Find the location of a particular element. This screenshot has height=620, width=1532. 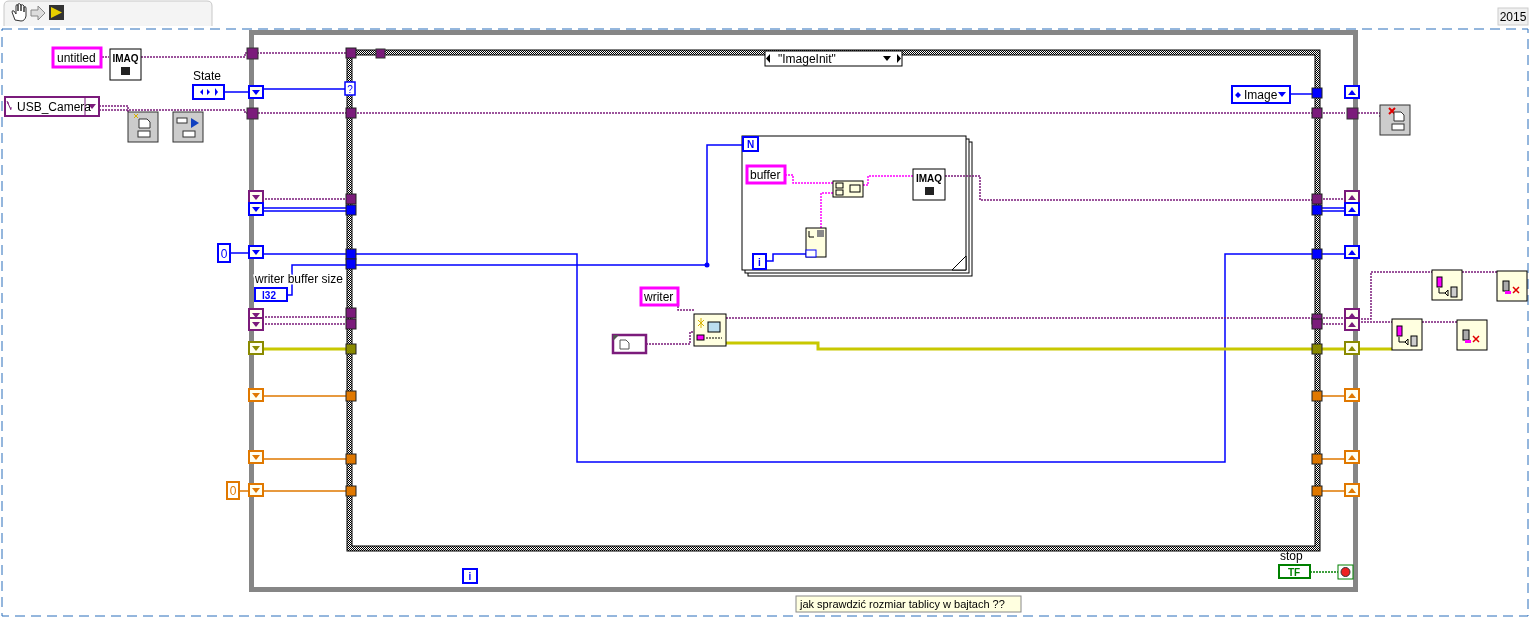

selector-terminal: ? is located at coordinates (350, 88).